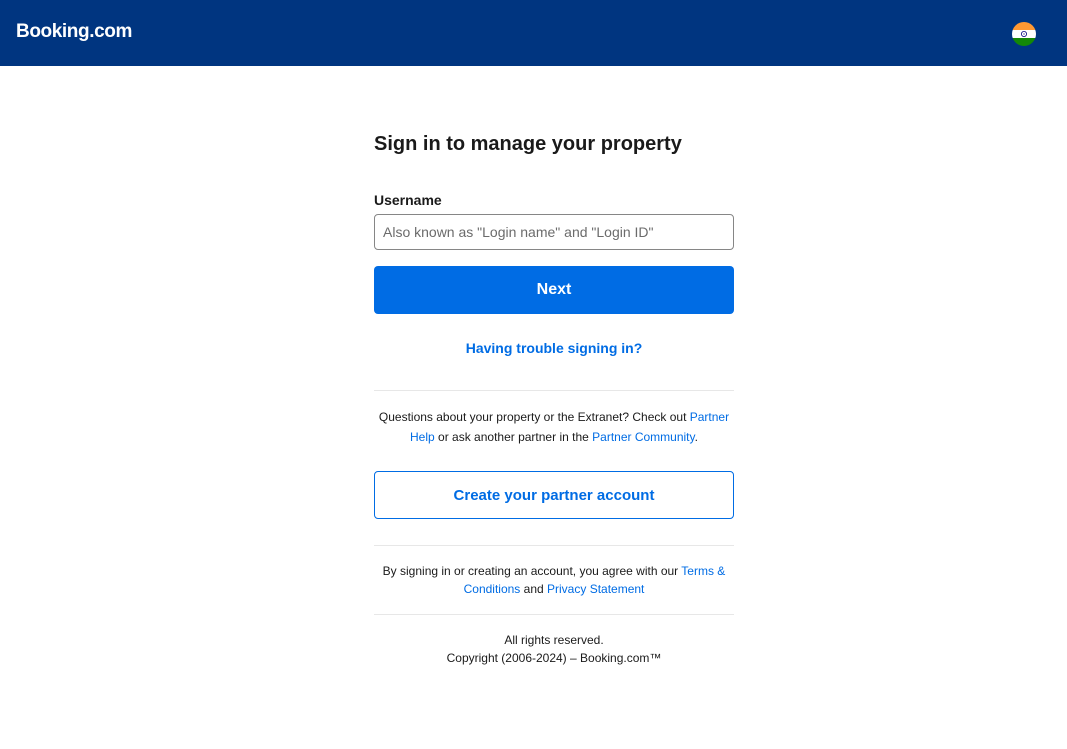 The height and width of the screenshot is (749, 1067). What do you see at coordinates (554, 640) in the screenshot?
I see `rights-text: All rights reserved.` at bounding box center [554, 640].